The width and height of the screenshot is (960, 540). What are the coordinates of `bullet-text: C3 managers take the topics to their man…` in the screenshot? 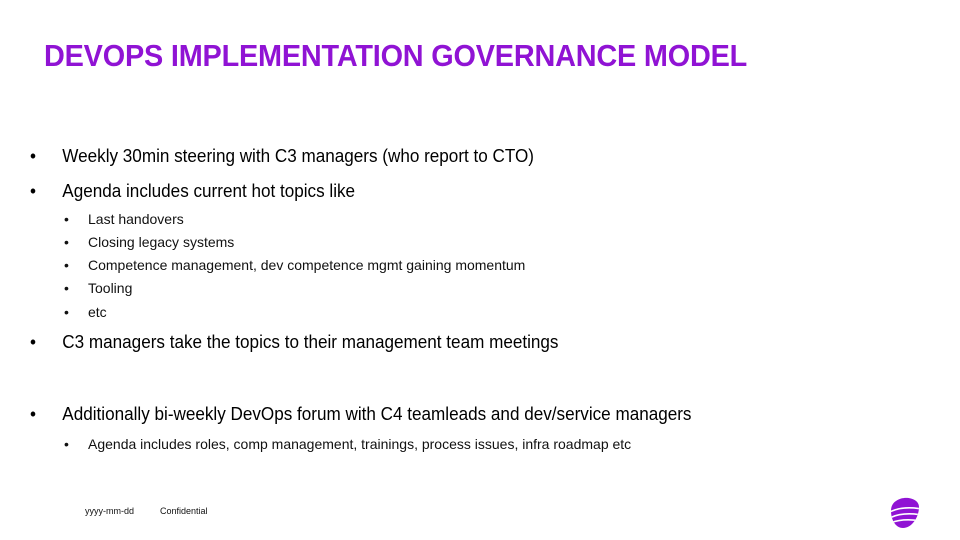 It's located at (310, 342).